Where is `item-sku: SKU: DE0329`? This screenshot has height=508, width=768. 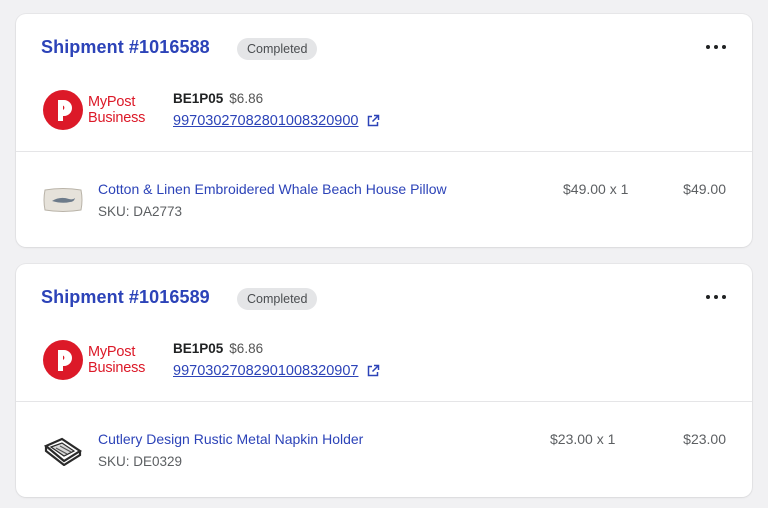
item-sku: SKU: DE0329 is located at coordinates (140, 461).